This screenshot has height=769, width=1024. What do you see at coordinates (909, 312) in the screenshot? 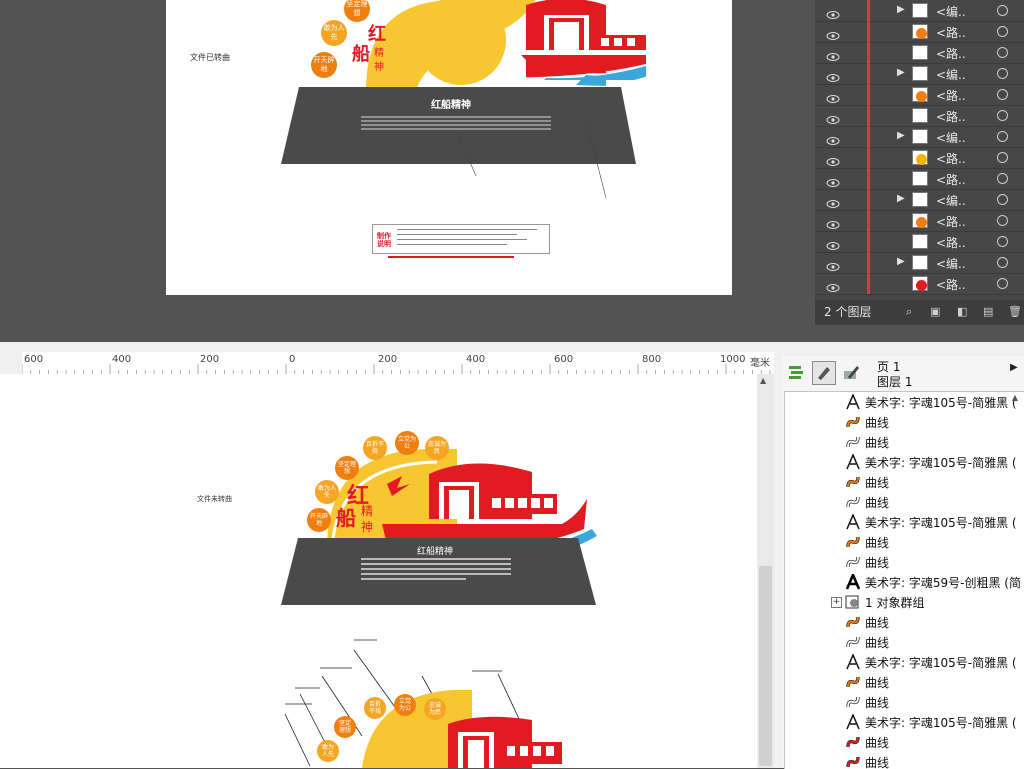
I see `search-icon: ⌕` at bounding box center [909, 312].